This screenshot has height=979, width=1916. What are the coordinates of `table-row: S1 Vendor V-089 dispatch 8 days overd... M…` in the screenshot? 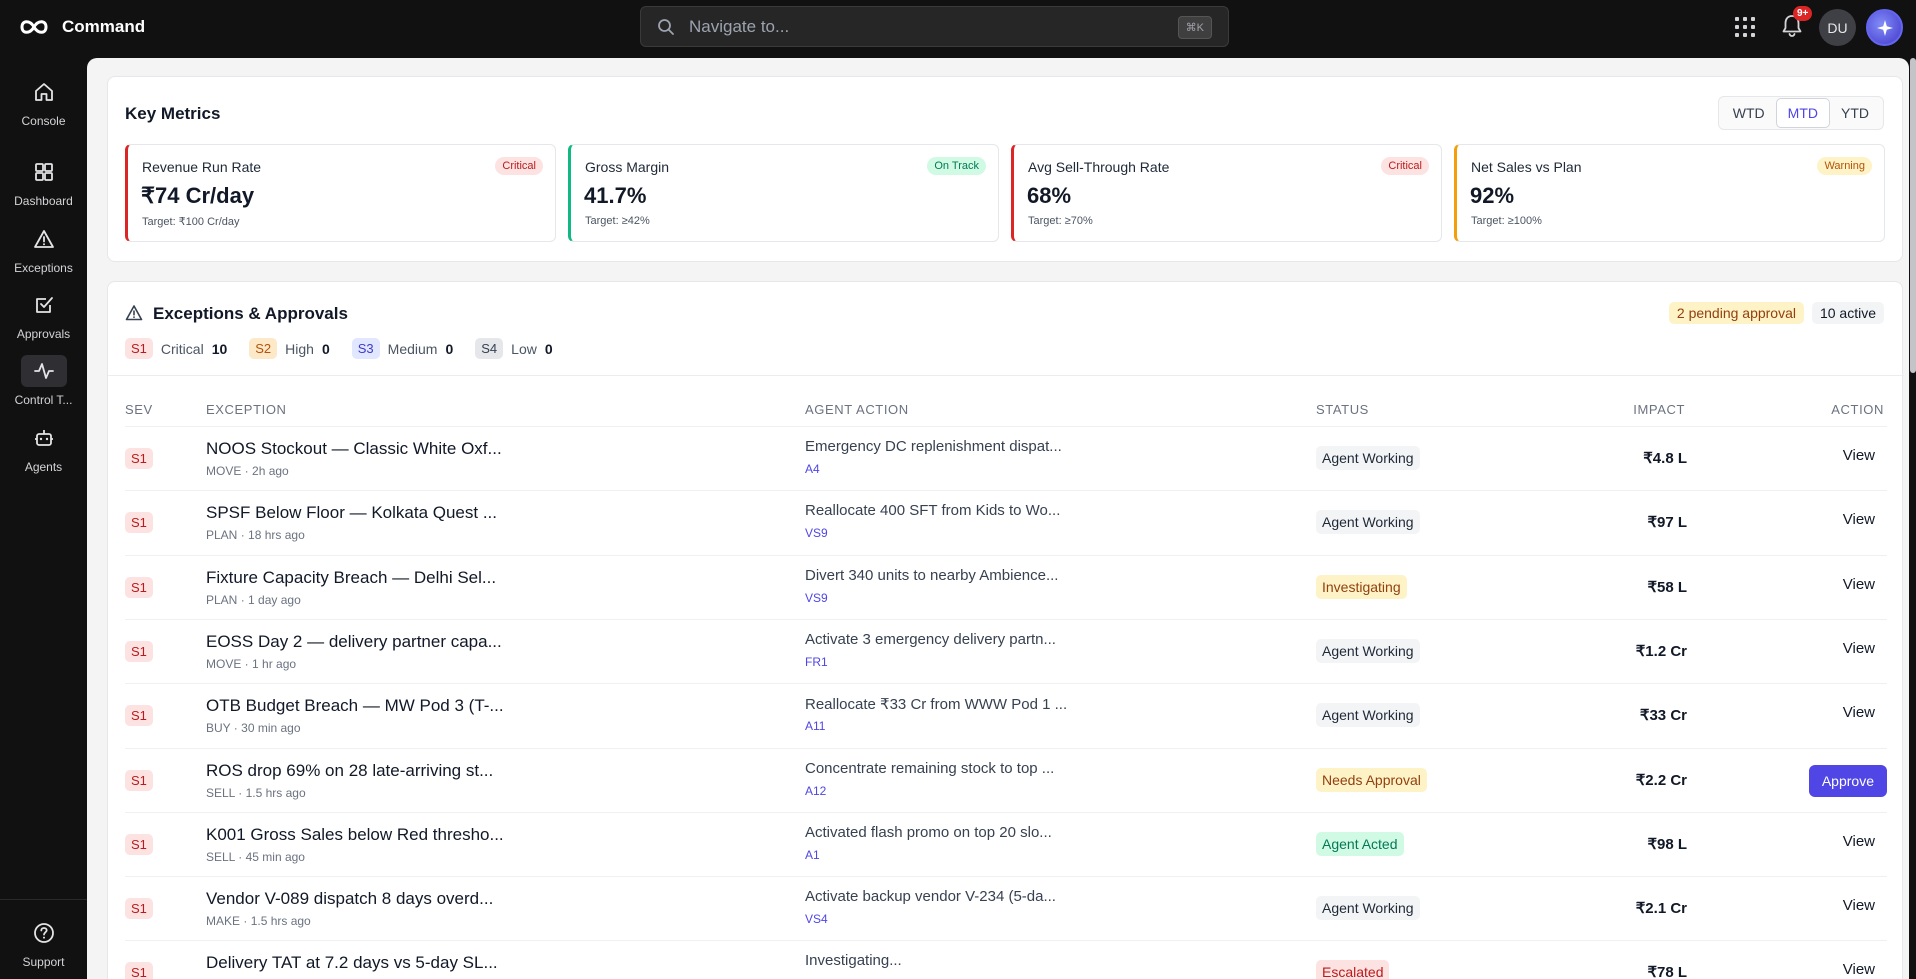 It's located at (1006, 908).